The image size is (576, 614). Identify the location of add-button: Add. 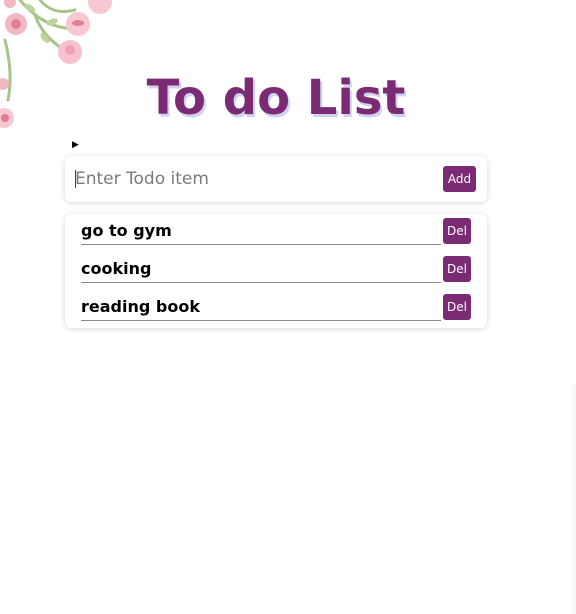
(459, 179).